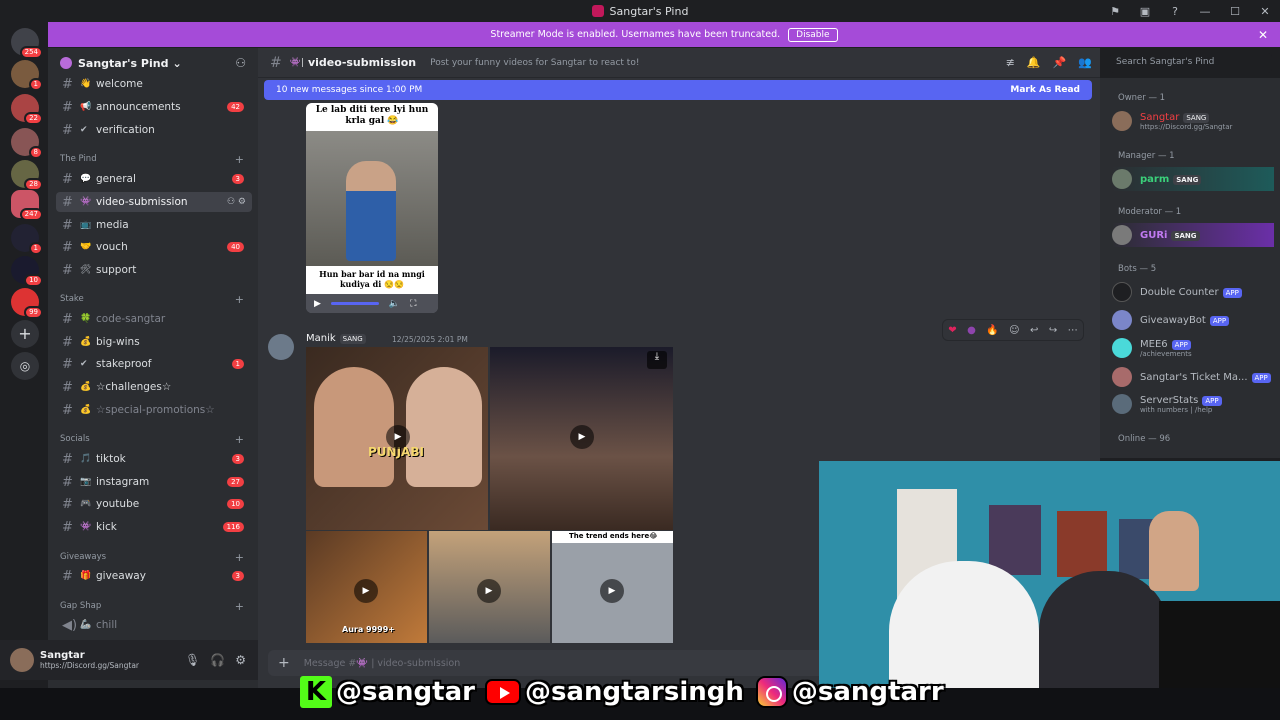  I want to click on more-icon: ⋯, so click(1073, 330).